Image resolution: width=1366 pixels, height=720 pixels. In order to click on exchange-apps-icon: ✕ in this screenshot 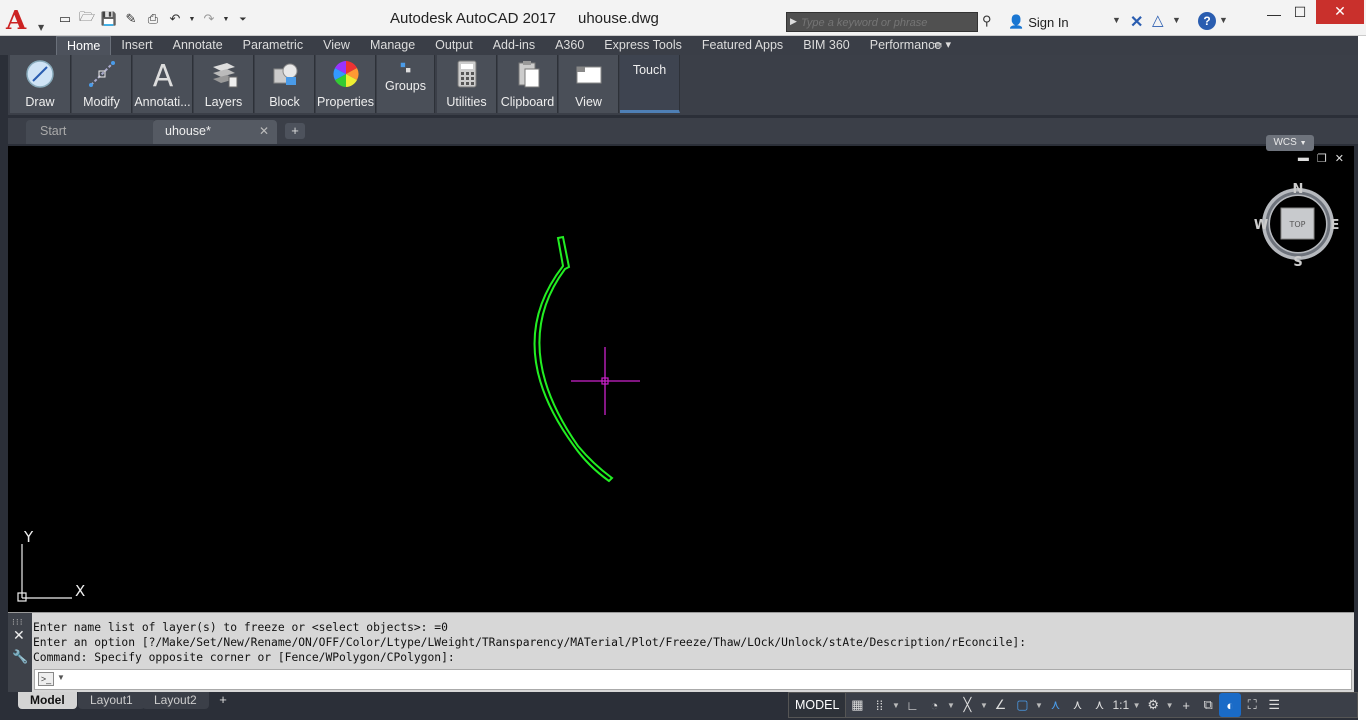, I will do `click(1136, 22)`.